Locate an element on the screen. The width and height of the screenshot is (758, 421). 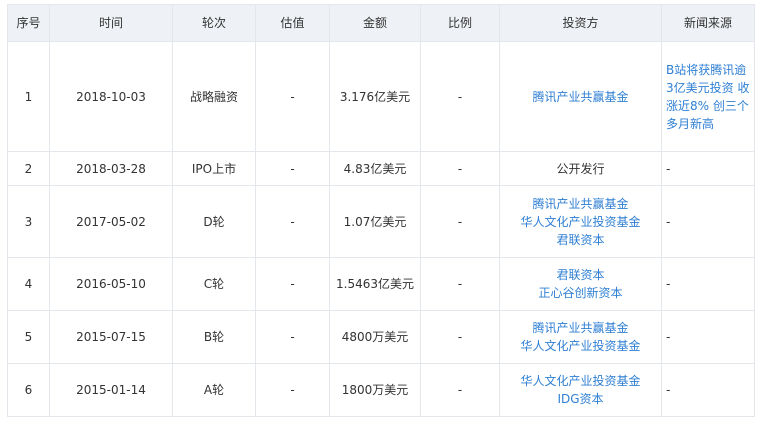
row-investors: 腾讯产业共赢基金 华人文化产业投资基金 君联资本 is located at coordinates (580, 221).